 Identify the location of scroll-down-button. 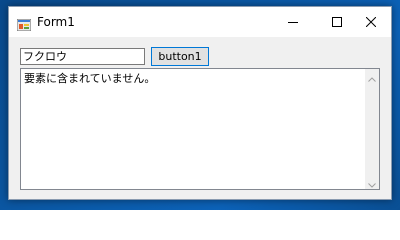
(372, 182).